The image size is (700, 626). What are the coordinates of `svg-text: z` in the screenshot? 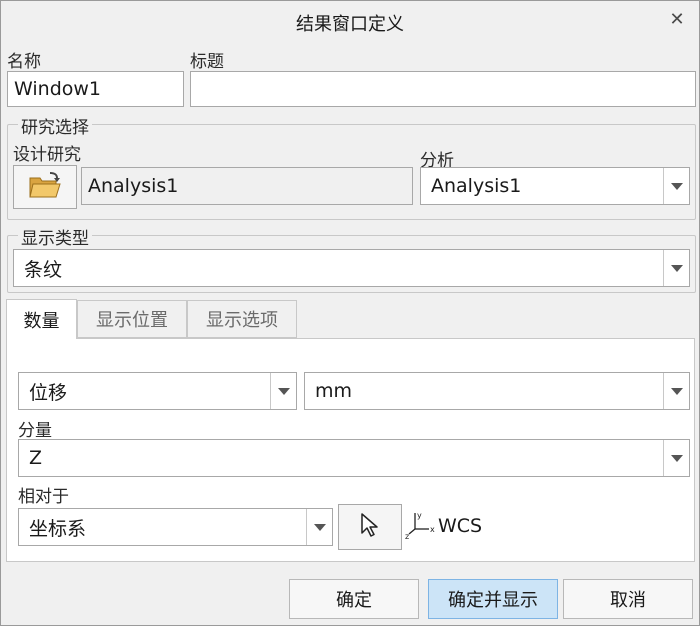 It's located at (407, 535).